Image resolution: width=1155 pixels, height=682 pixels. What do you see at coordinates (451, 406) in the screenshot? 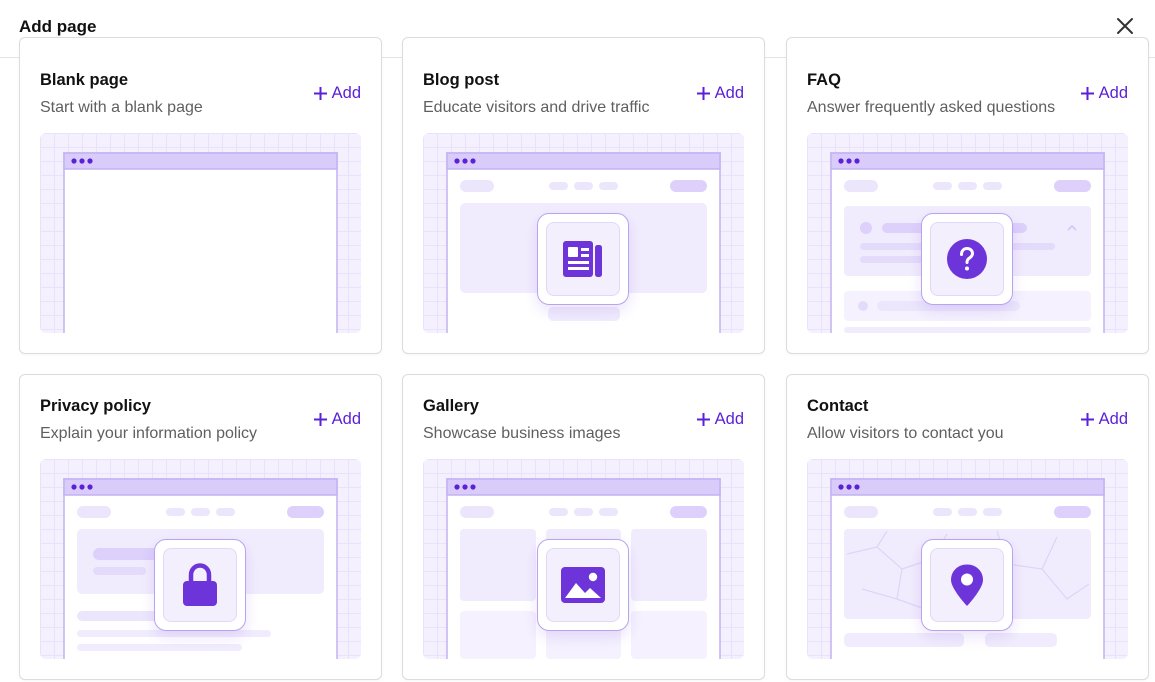
I see `card-title: Gallery` at bounding box center [451, 406].